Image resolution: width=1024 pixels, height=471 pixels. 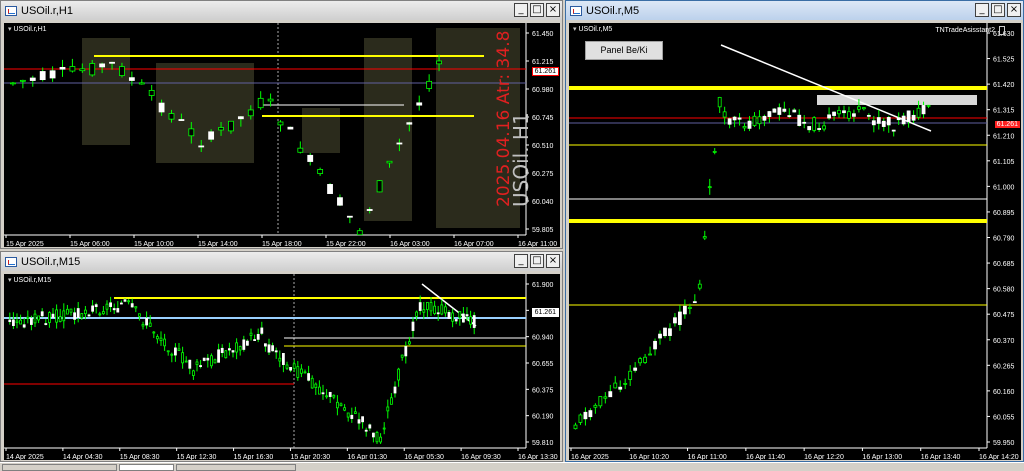 What do you see at coordinates (281, 261) in the screenshot?
I see `titlebar-m15: USOil.r,M15 _ □ ×` at bounding box center [281, 261].